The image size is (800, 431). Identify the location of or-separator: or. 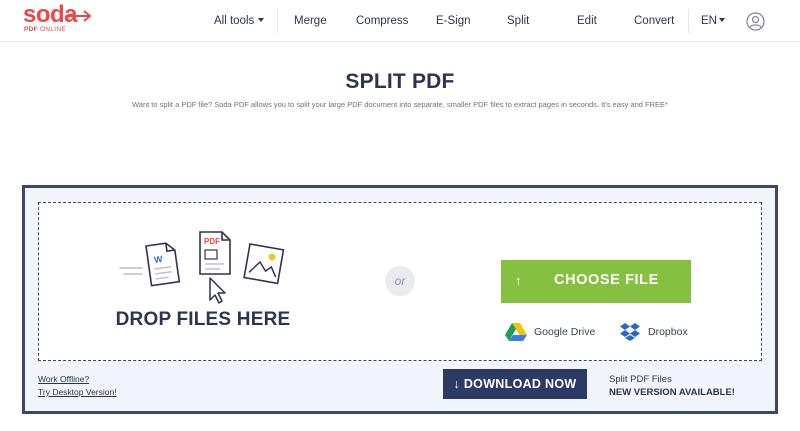
(400, 281).